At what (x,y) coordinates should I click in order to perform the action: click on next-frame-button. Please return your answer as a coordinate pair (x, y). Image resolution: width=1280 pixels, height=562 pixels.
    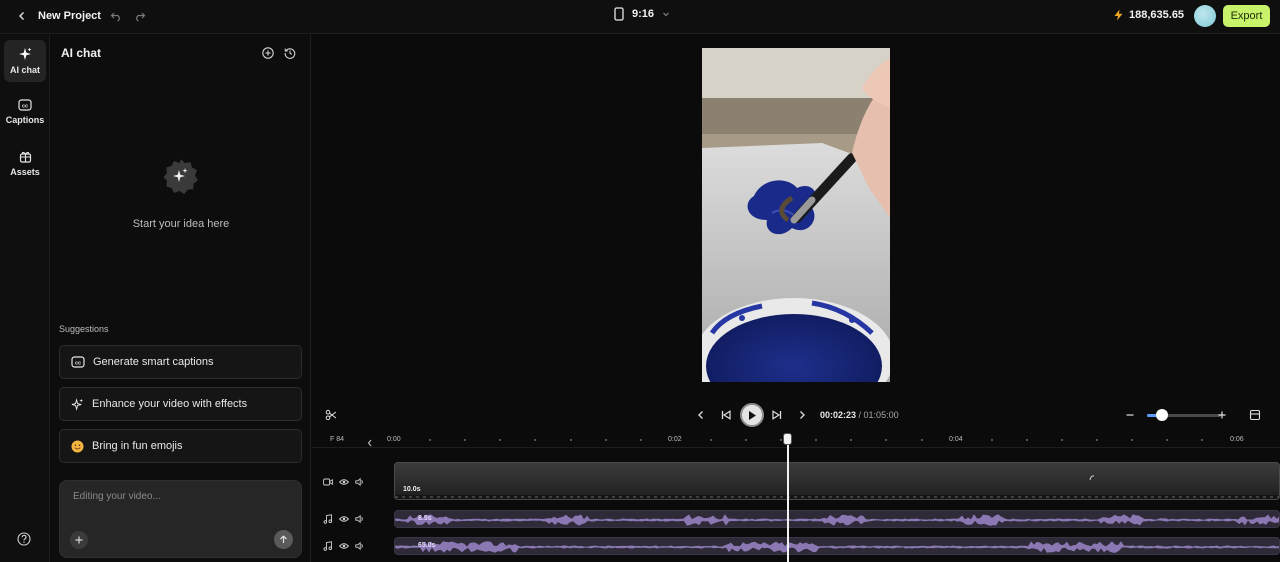
    Looking at the image, I should click on (802, 417).